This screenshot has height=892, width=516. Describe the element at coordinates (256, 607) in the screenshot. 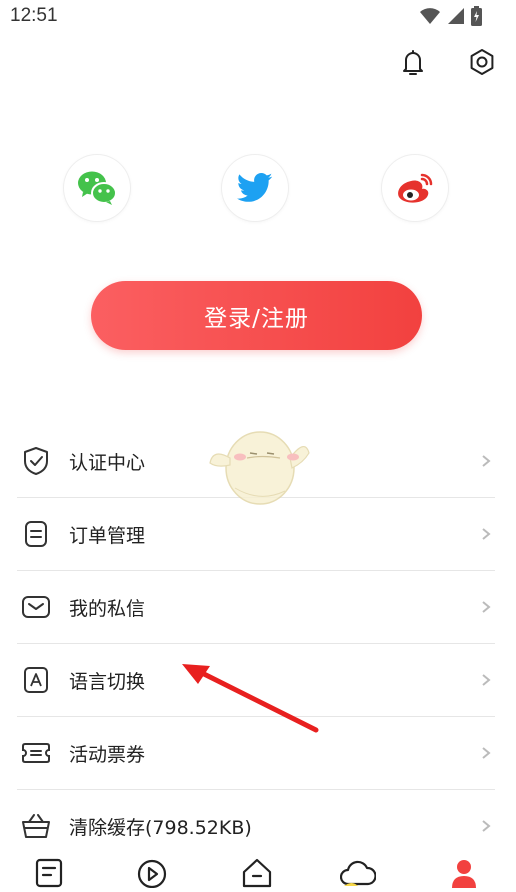

I see `menu-item-messages: 我的私信` at that location.